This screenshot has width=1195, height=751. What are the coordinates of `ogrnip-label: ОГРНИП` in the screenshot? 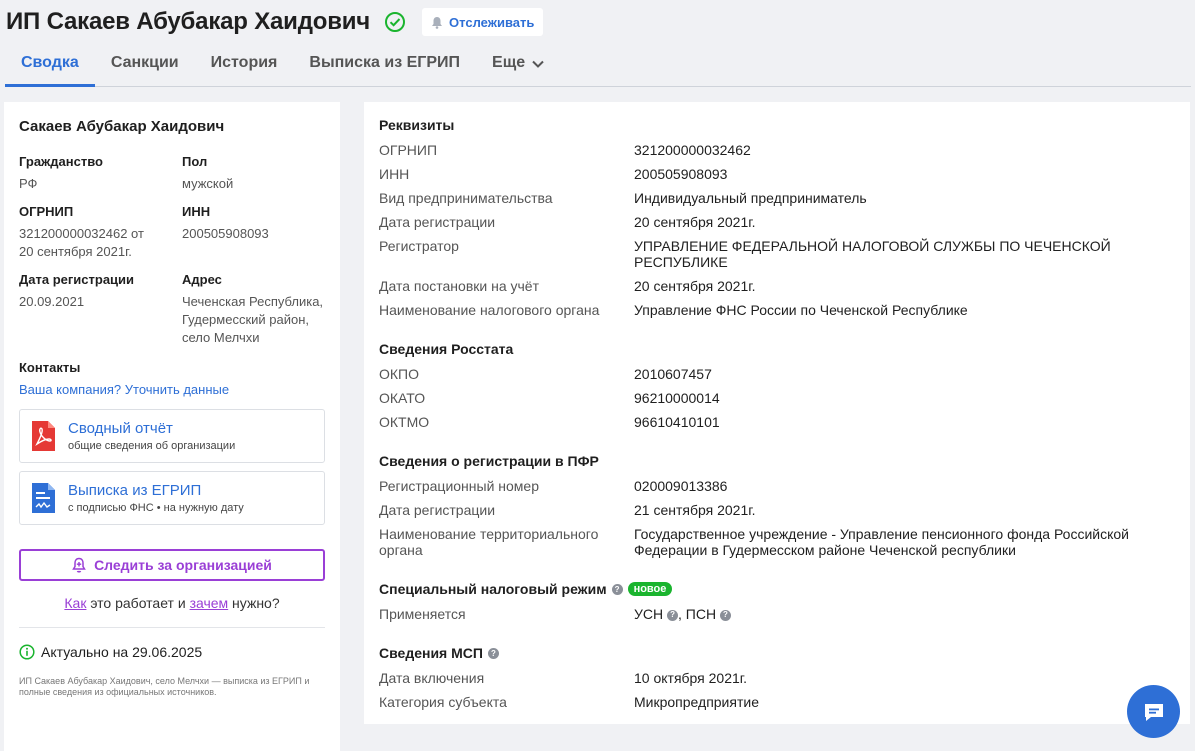 It's located at (46, 211).